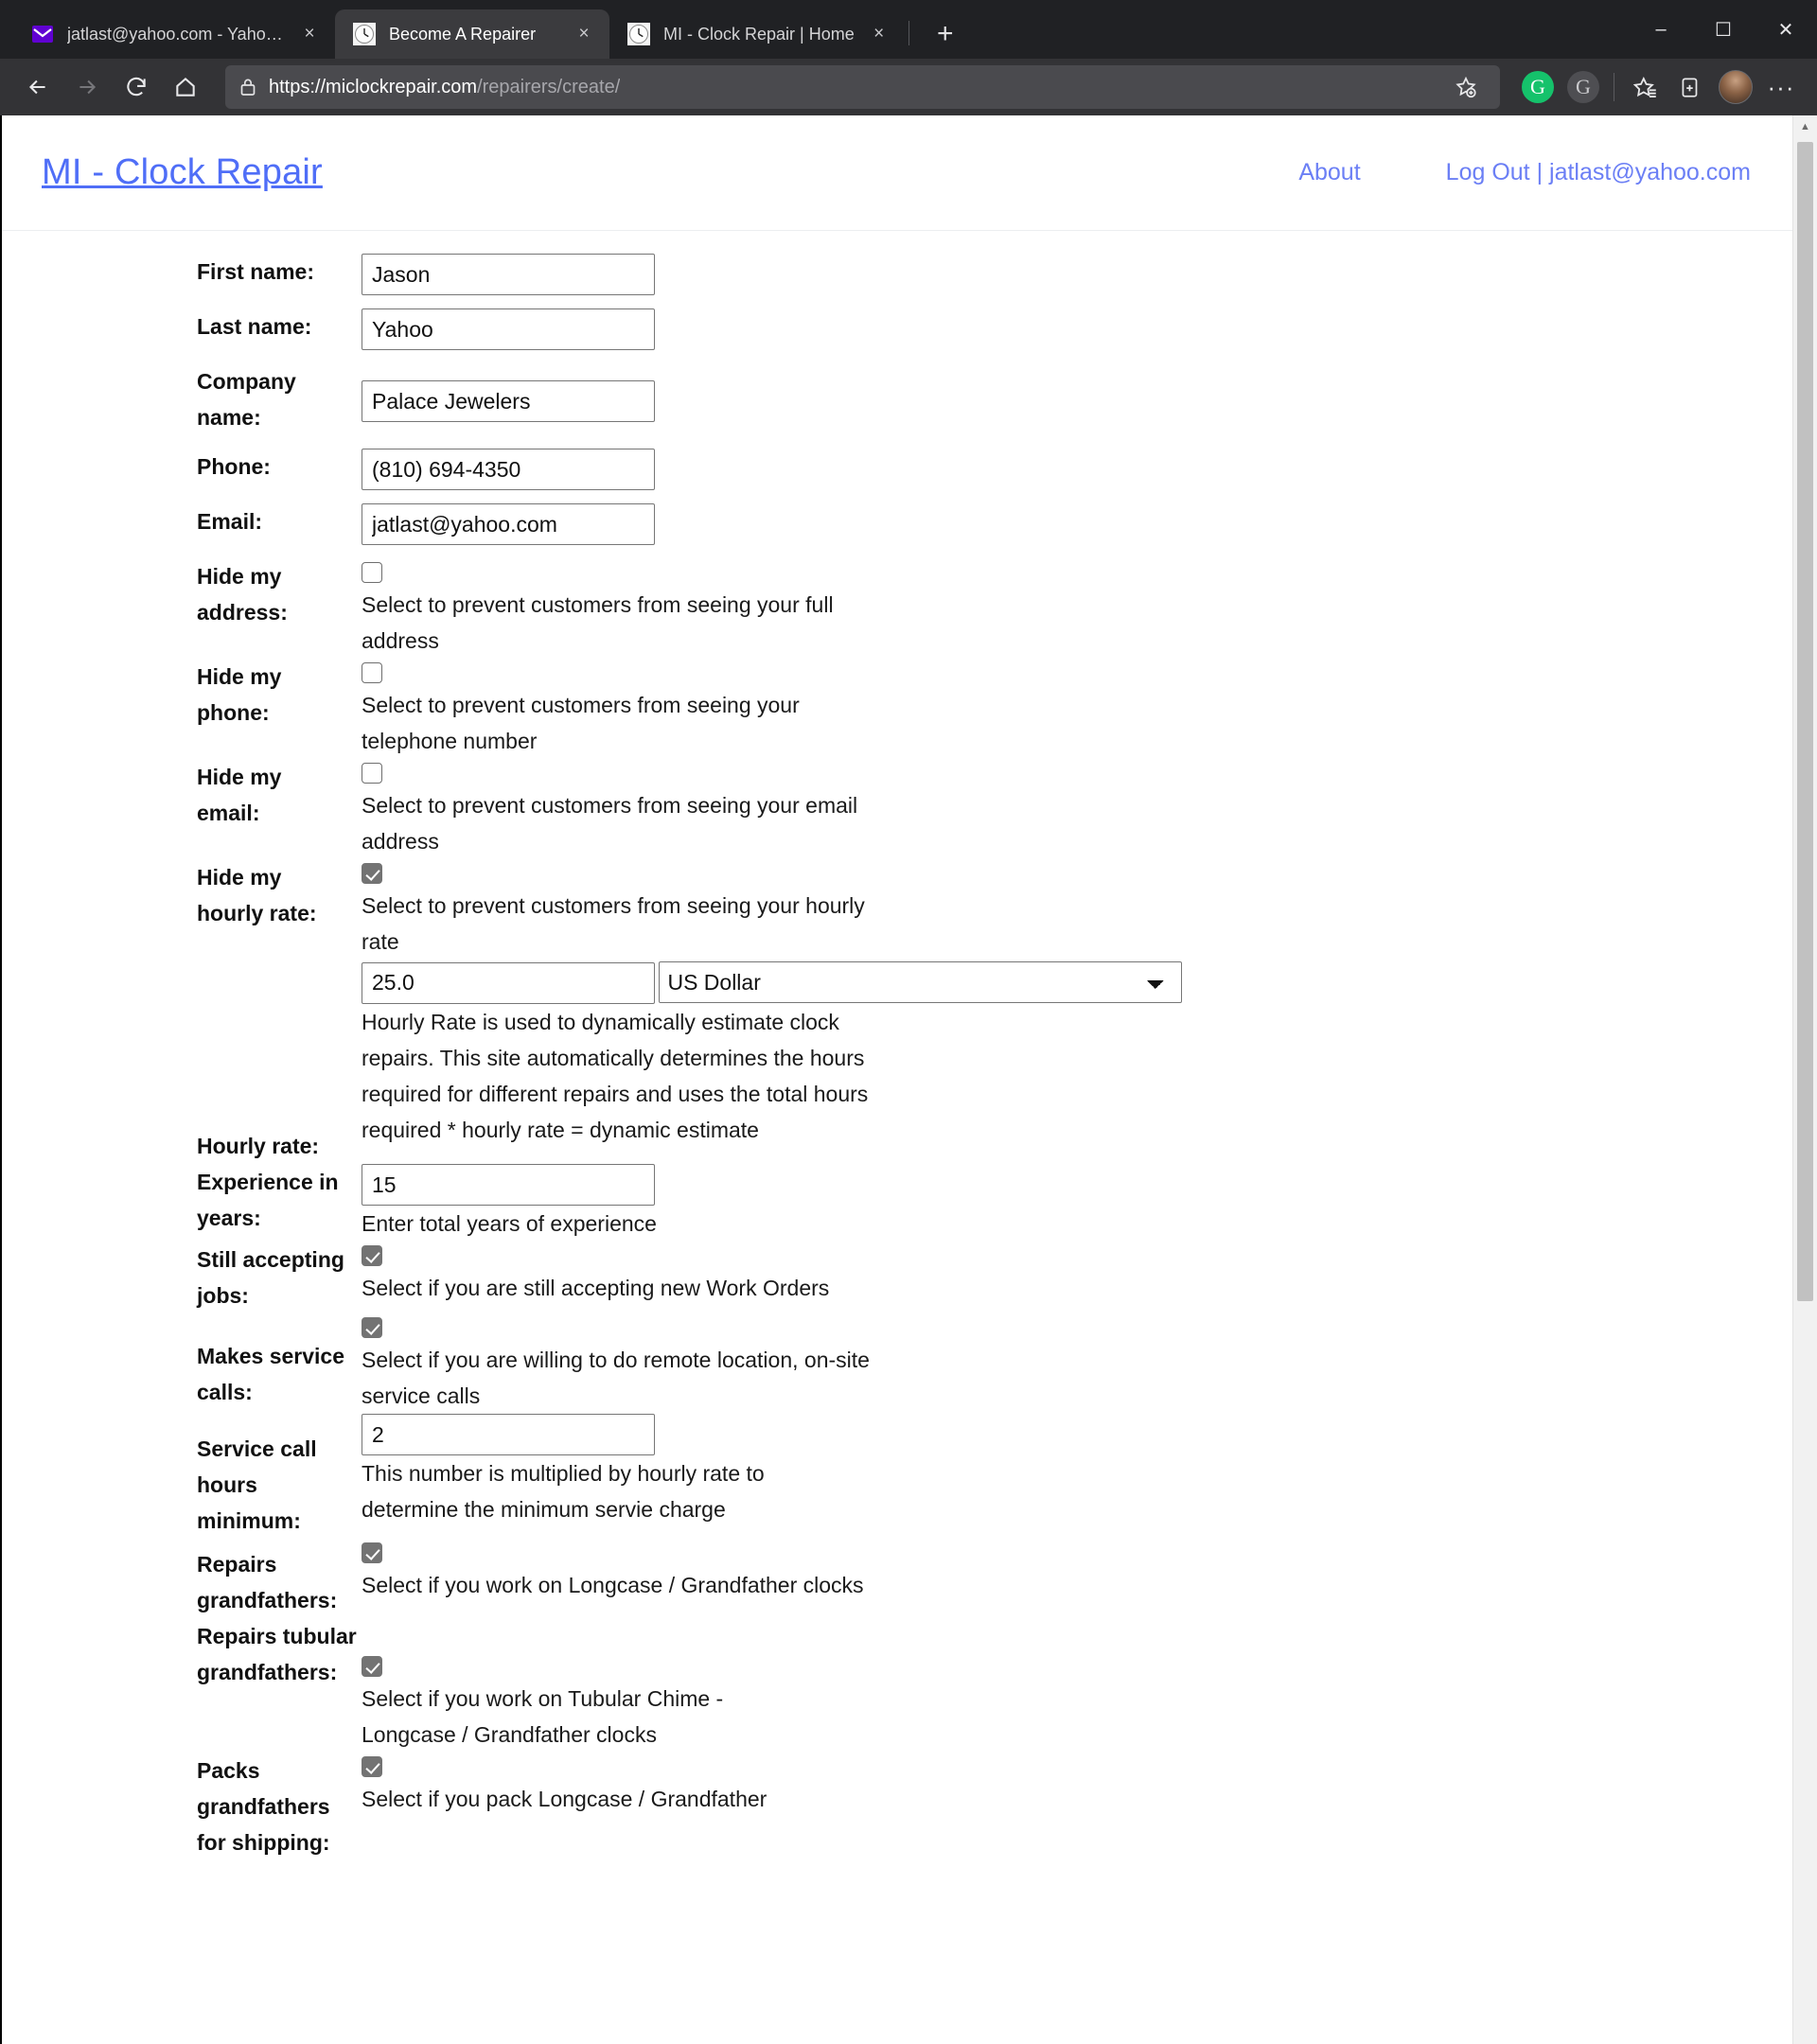 The image size is (1817, 2044). I want to click on back-icon, so click(38, 87).